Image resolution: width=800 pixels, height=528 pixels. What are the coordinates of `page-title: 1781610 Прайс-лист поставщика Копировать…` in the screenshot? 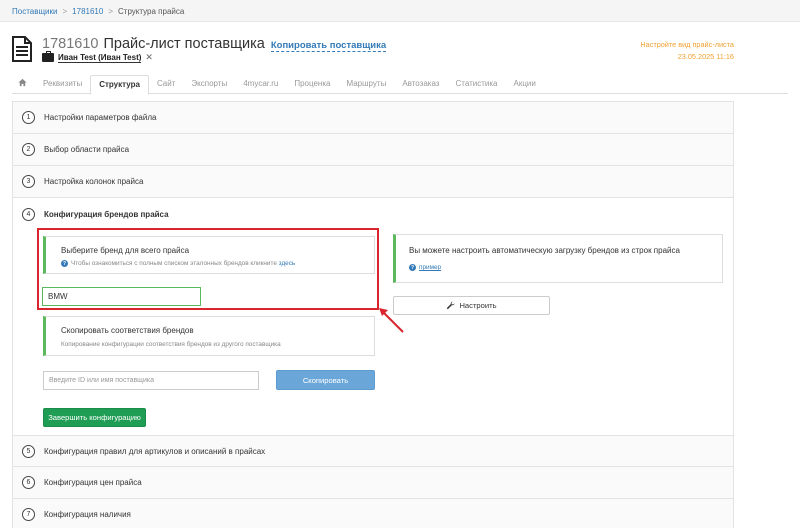 It's located at (214, 44).